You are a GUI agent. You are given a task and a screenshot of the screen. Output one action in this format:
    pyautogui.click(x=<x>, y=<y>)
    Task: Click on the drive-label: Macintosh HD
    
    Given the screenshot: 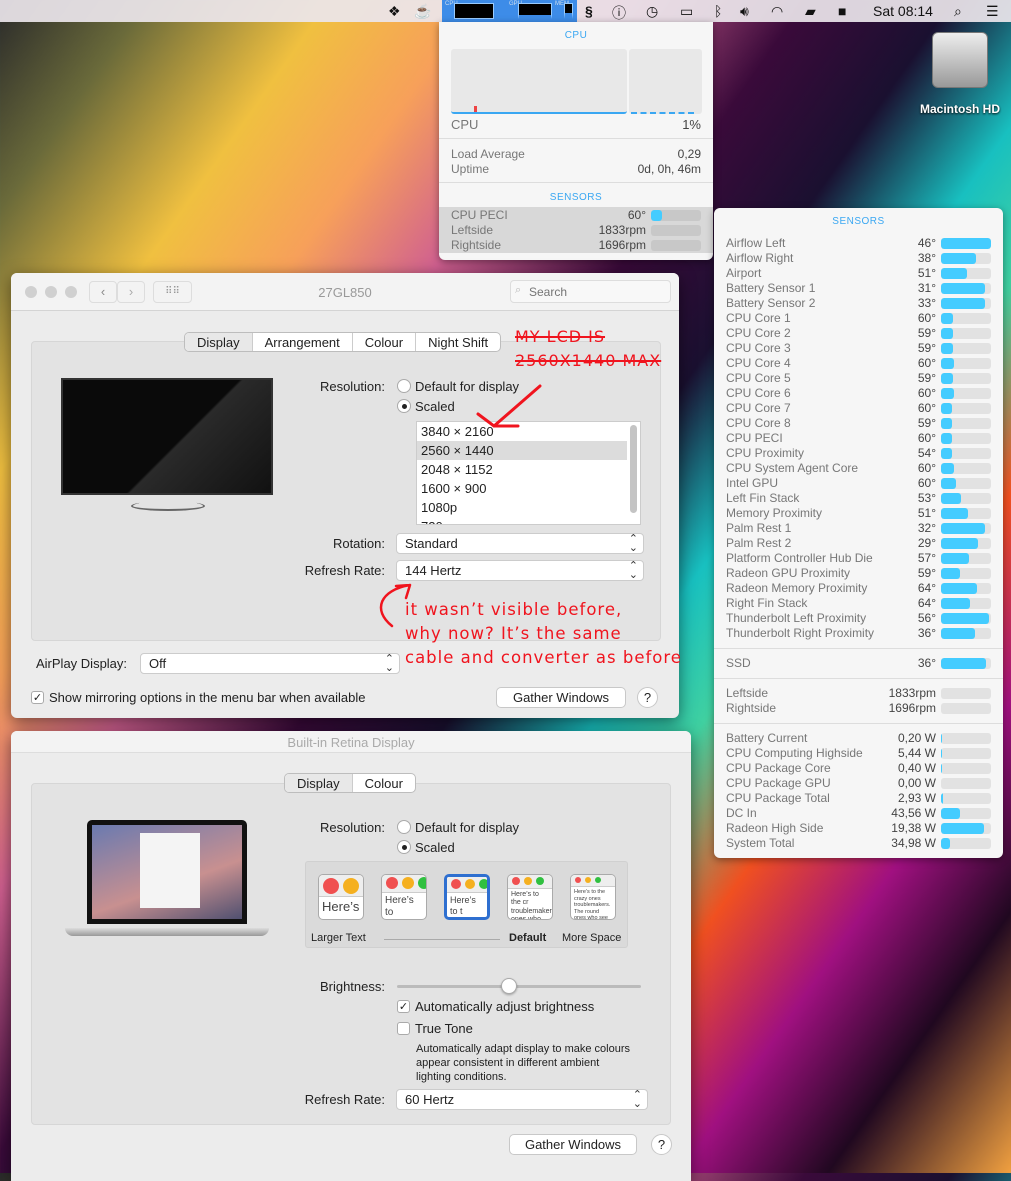 What is the action you would take?
    pyautogui.click(x=960, y=109)
    